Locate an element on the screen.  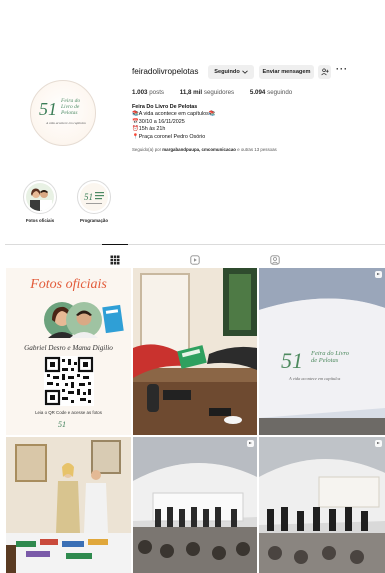
following-button: Seguindo is located at coordinates (231, 72).